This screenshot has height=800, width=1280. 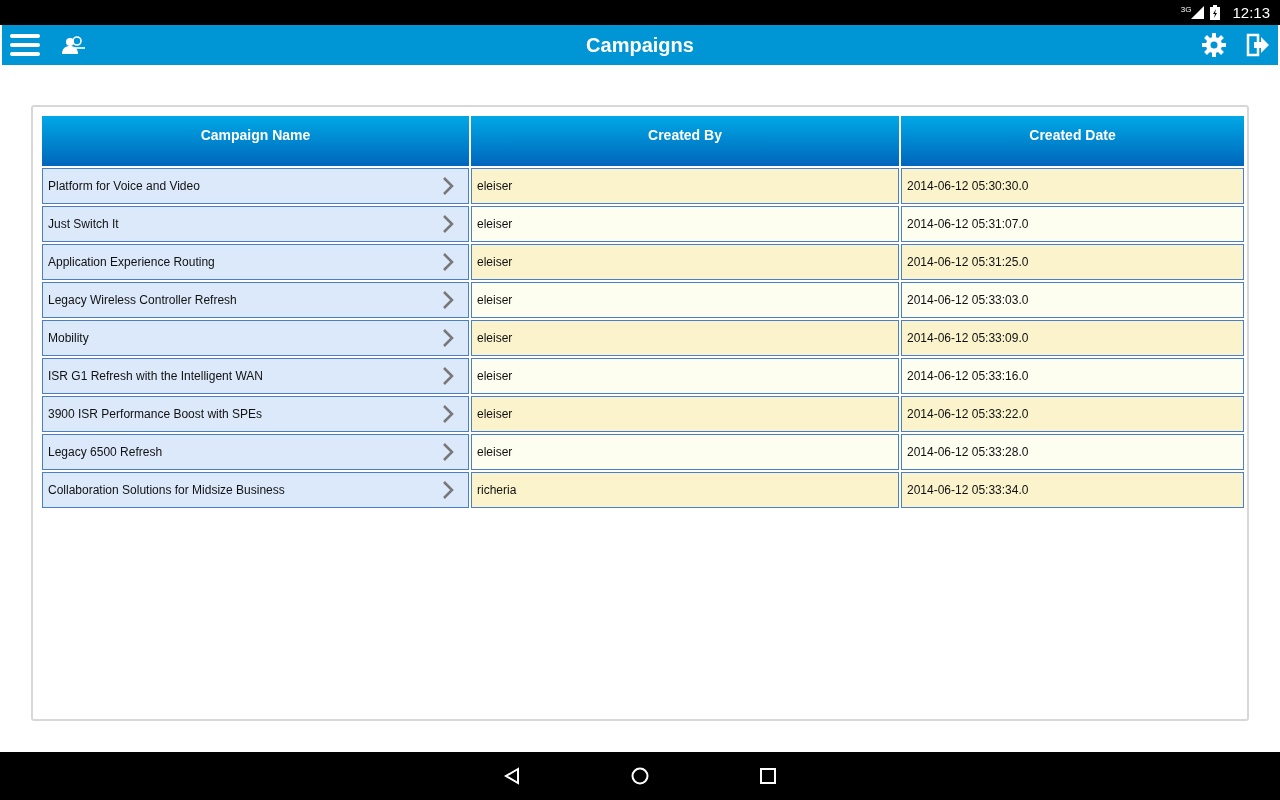 I want to click on table-cell: 2014-06-12 05:33:28.0, so click(x=1072, y=452).